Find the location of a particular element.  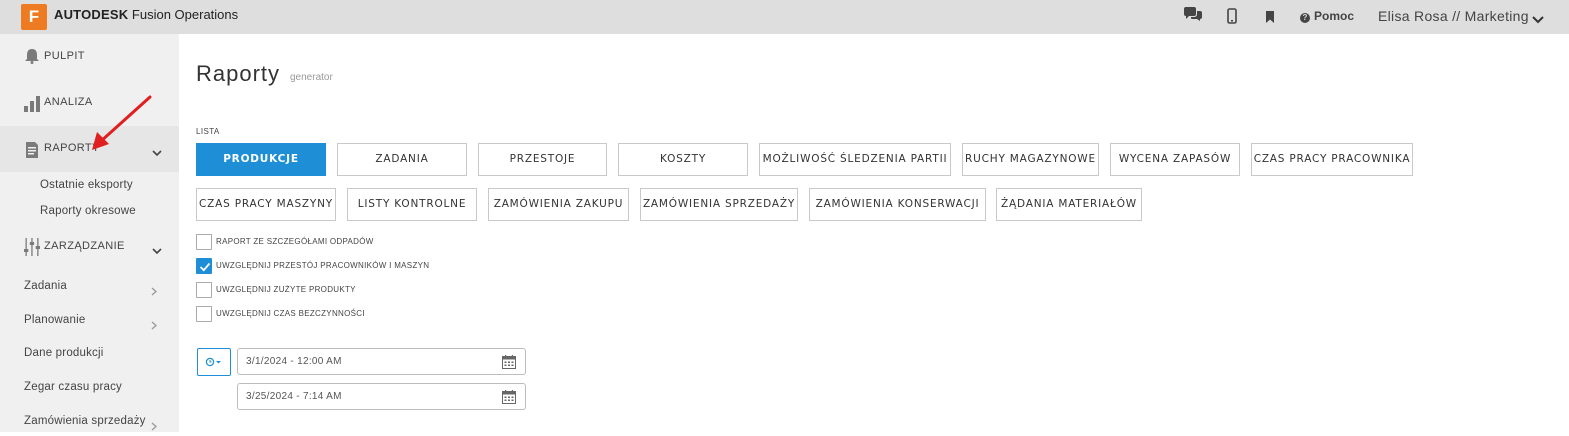

brand-product: Fusion Operations is located at coordinates (183, 14).